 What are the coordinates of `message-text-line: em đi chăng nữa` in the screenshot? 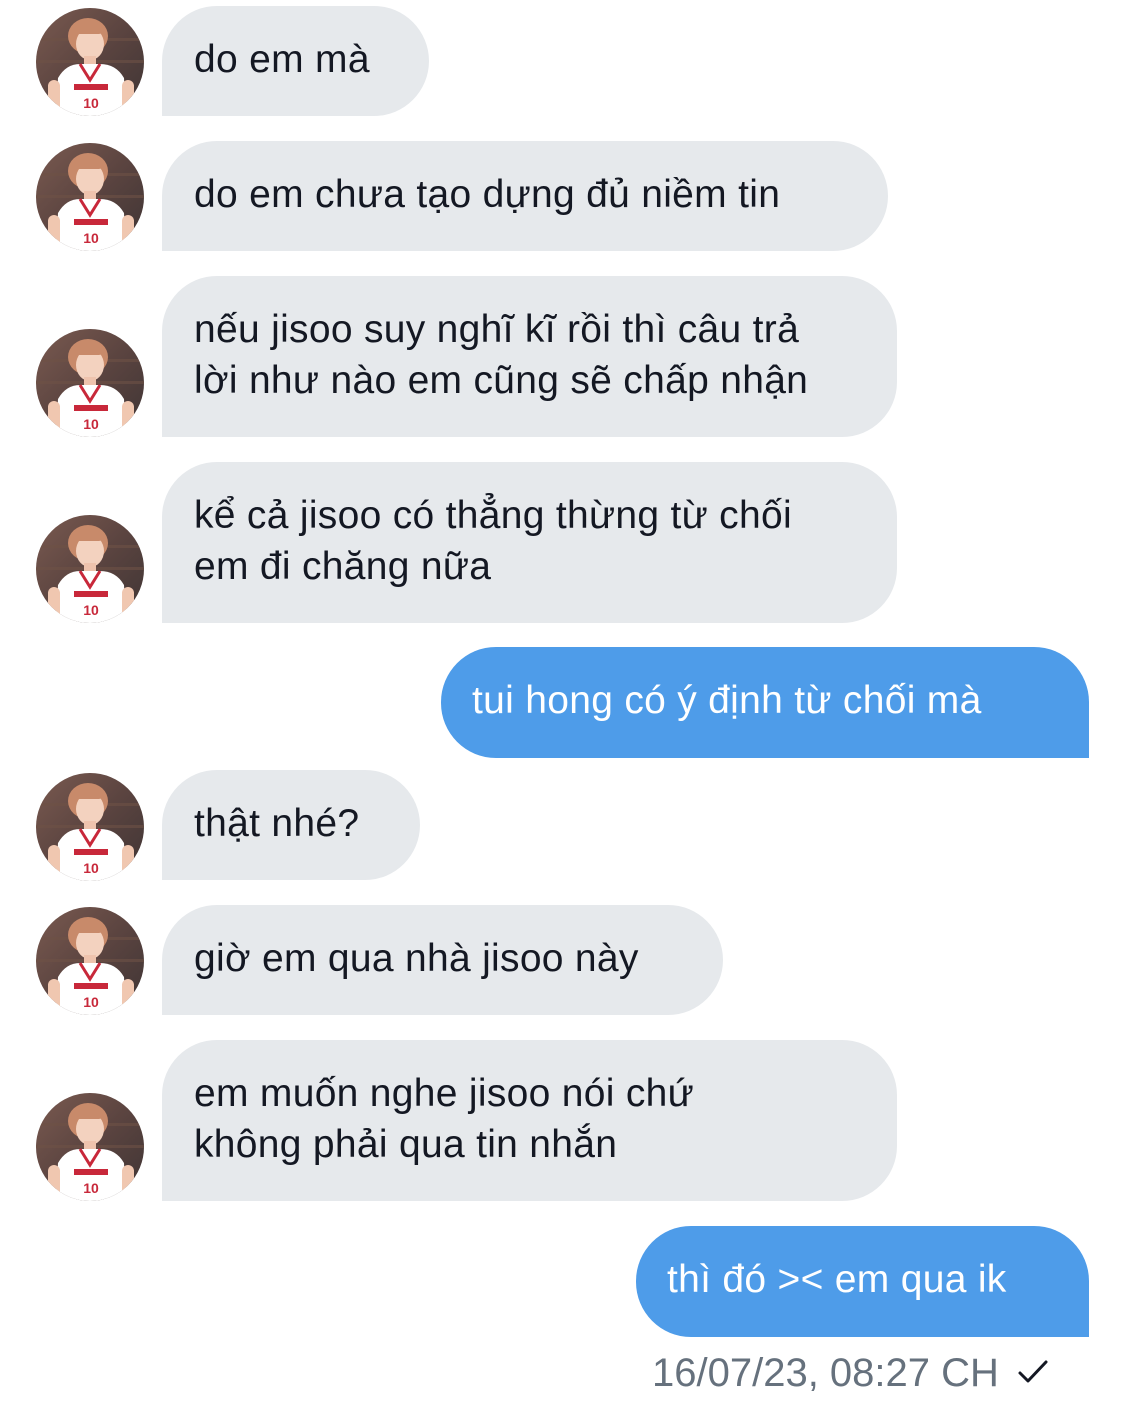 It's located at (343, 566).